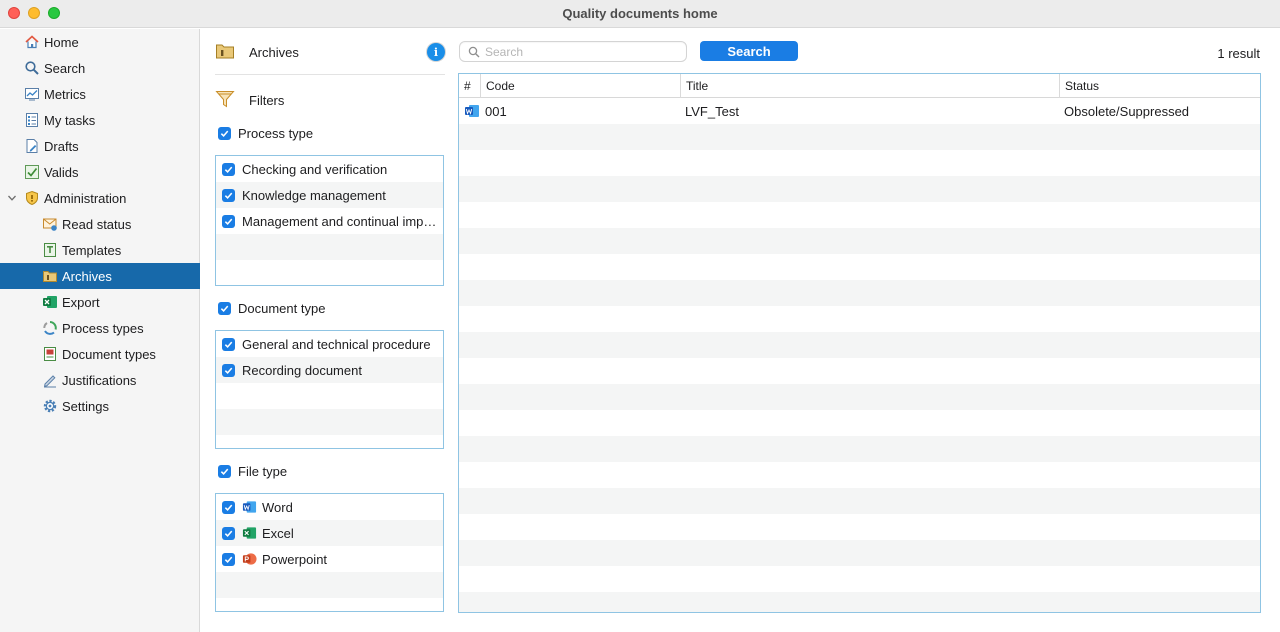  I want to click on column-header-title: Title, so click(870, 86).